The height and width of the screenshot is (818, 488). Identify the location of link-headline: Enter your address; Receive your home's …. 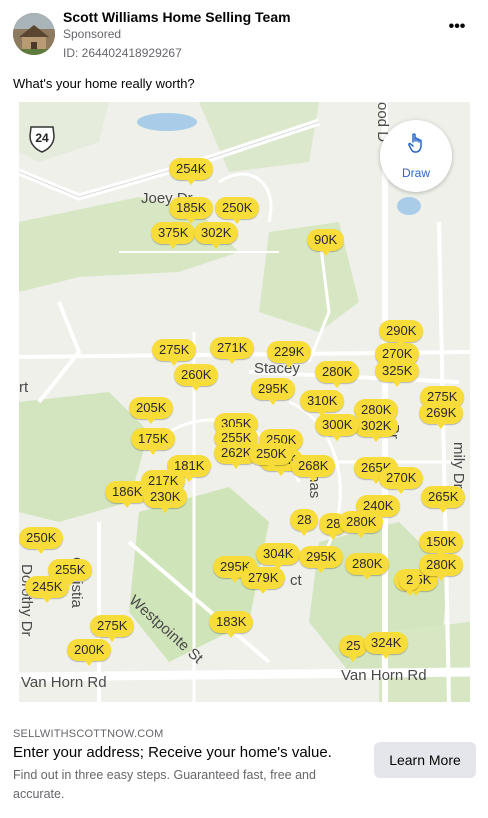
(172, 752).